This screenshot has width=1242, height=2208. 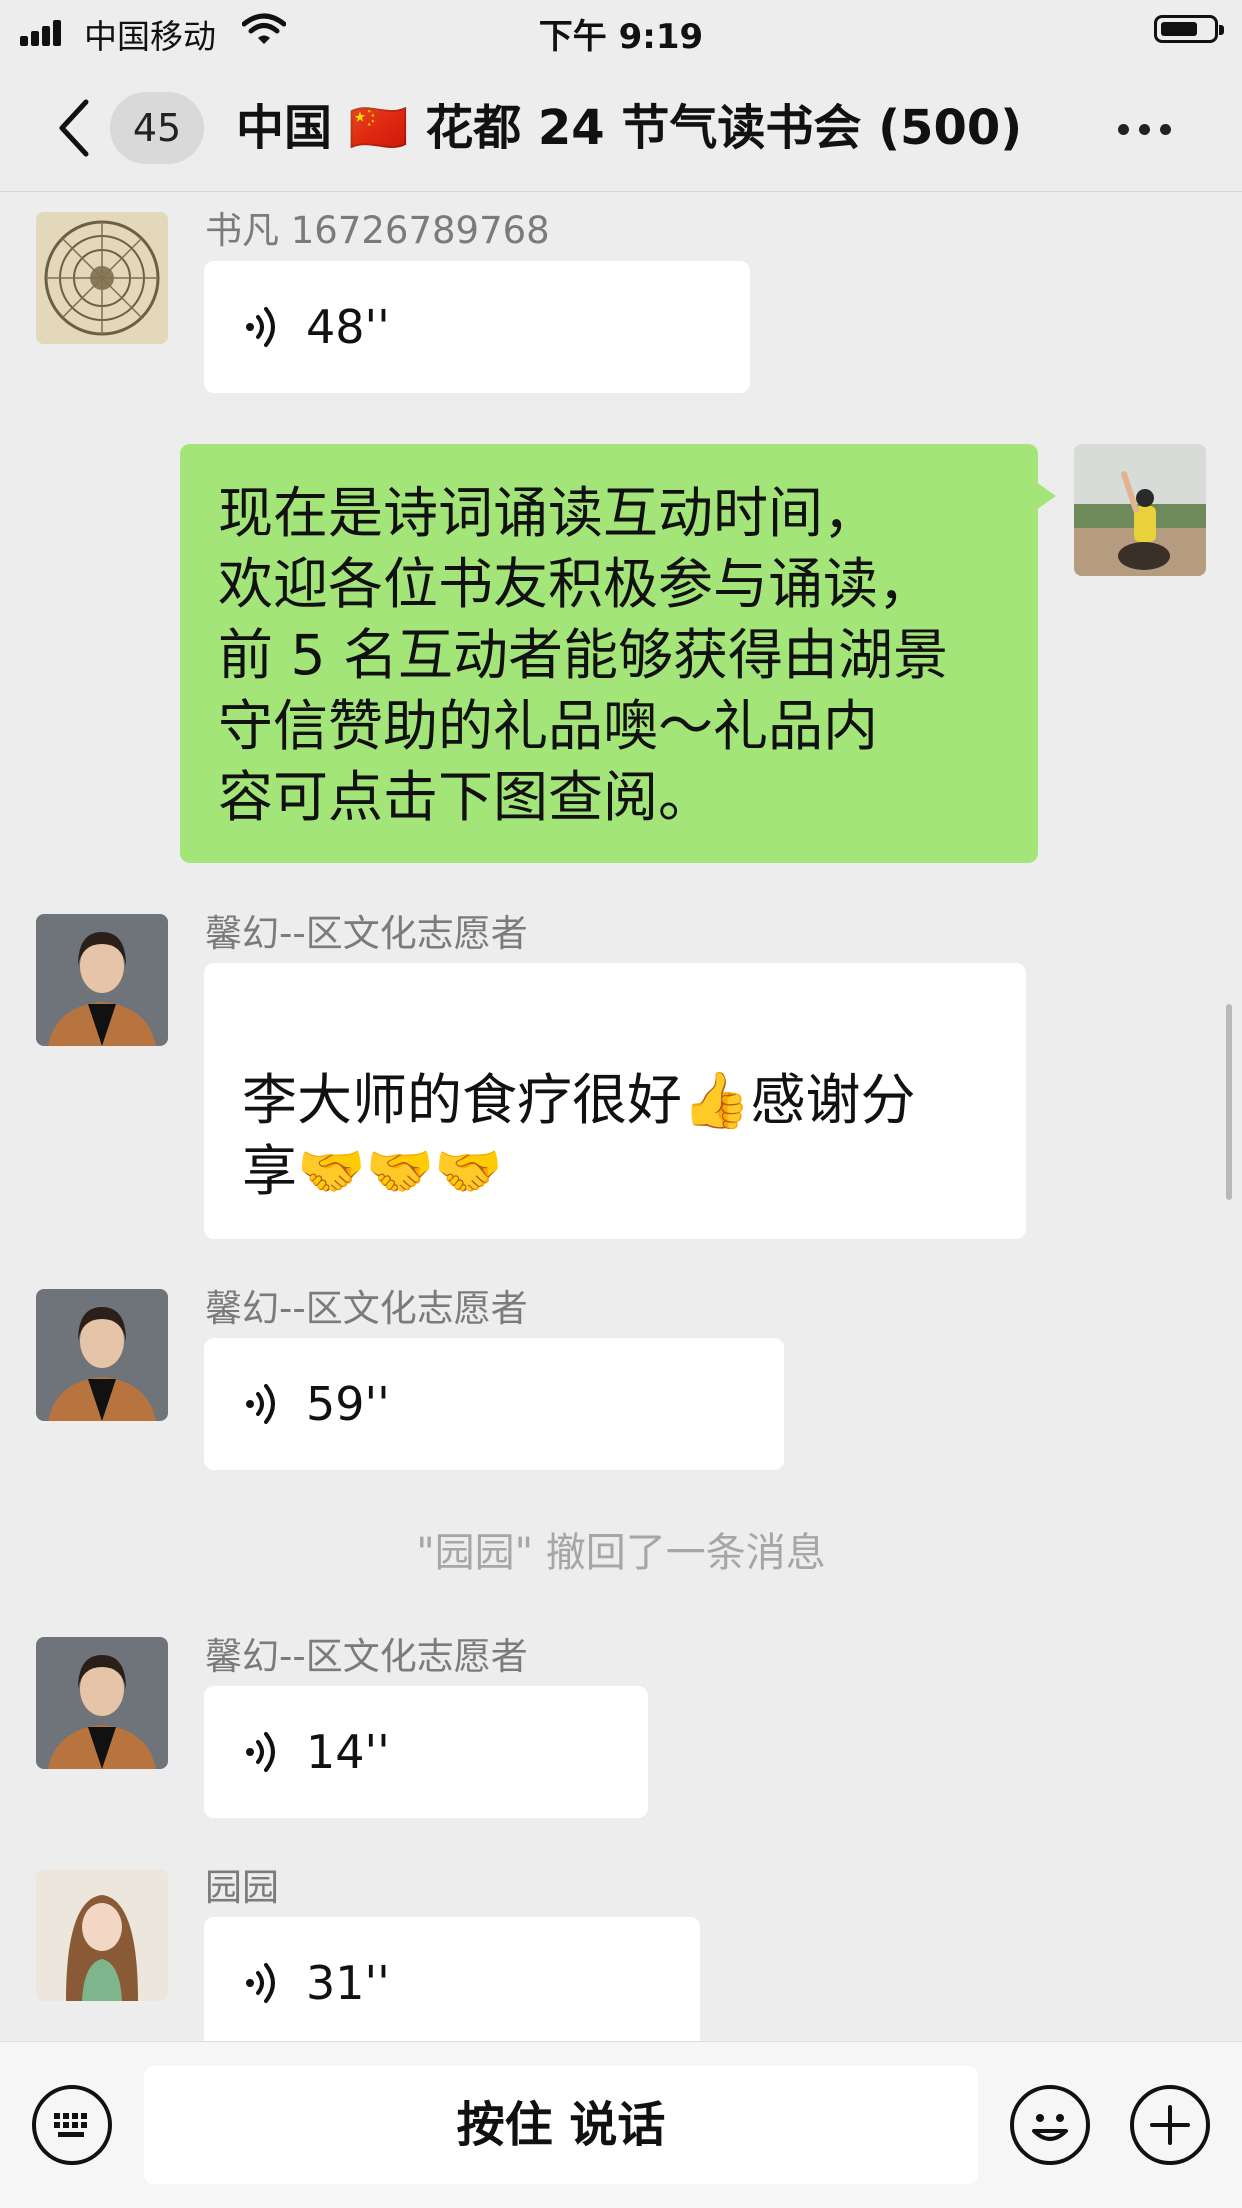 I want to click on my-avatar, so click(x=1140, y=510).